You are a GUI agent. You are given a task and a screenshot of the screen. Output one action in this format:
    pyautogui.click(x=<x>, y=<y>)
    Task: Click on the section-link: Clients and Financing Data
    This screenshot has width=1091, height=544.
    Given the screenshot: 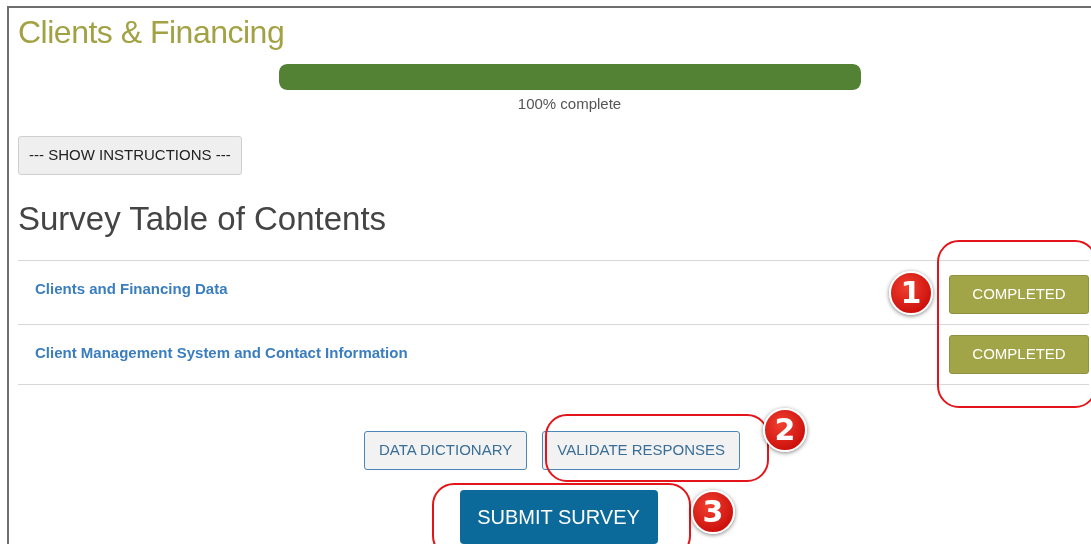 What is the action you would take?
    pyautogui.click(x=131, y=288)
    